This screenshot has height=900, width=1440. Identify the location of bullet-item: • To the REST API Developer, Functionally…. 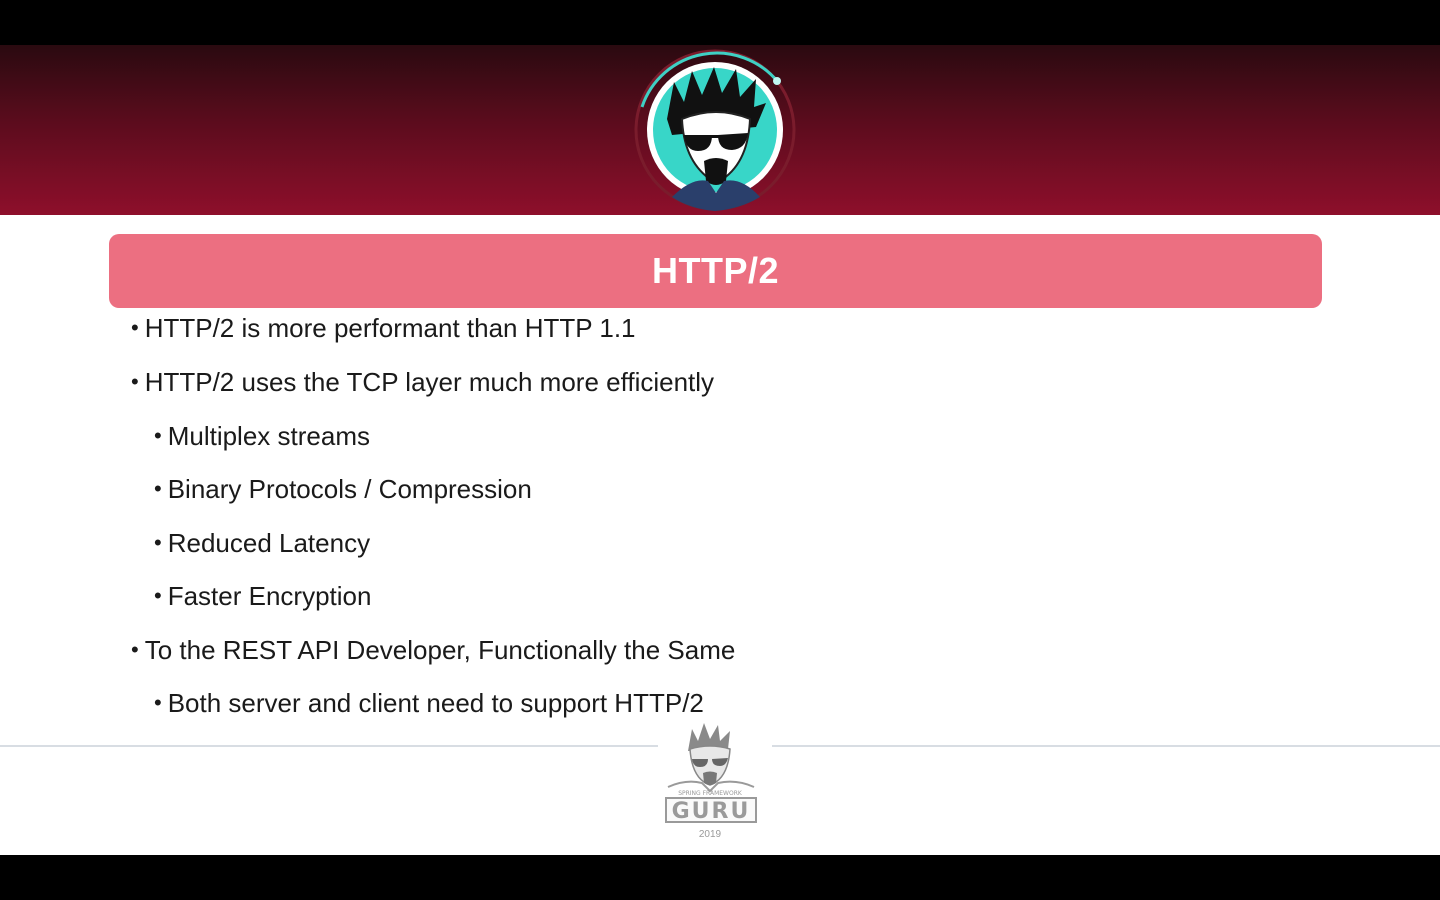
(433, 650).